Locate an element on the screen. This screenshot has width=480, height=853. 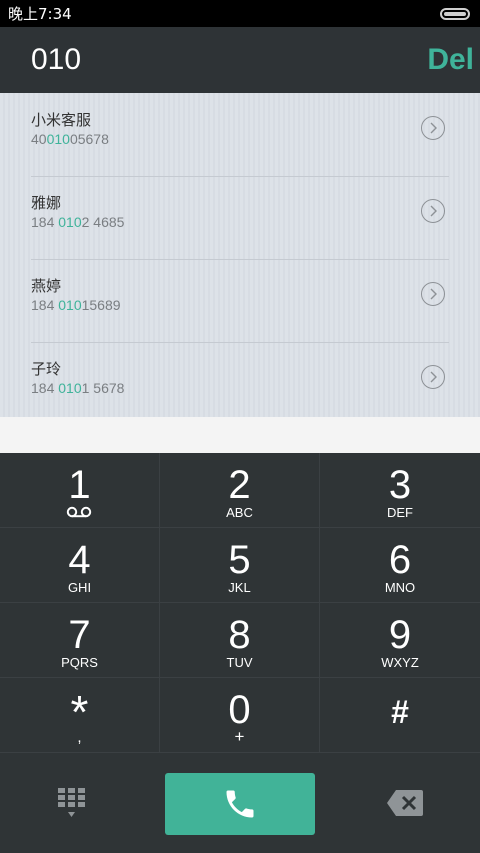
contact-phone: 184 0101 5678 is located at coordinates (77, 388).